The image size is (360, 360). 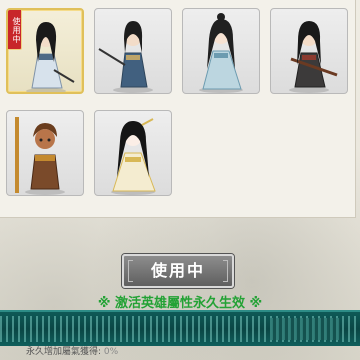 What do you see at coordinates (180, 303) in the screenshot?
I see `effect-description: ※ 激活英雄屬性永久生效 ※` at bounding box center [180, 303].